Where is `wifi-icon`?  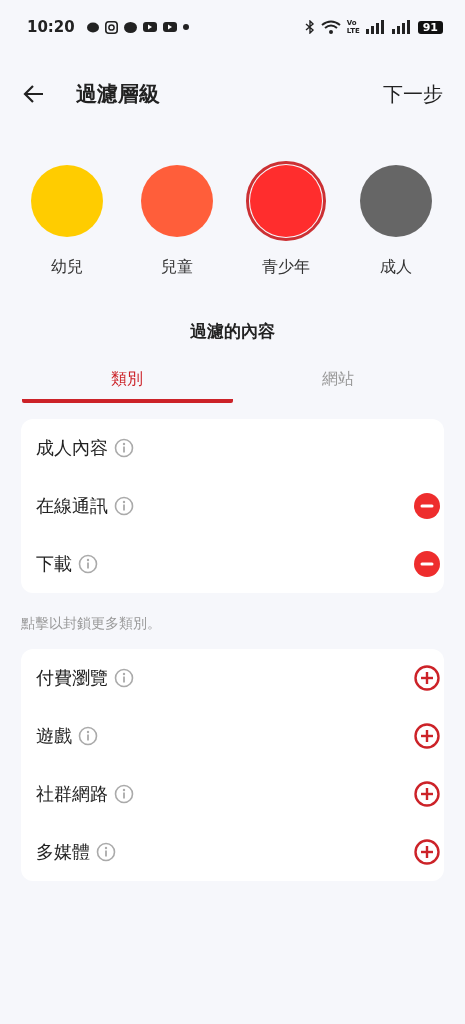
wifi-icon is located at coordinates (330, 27).